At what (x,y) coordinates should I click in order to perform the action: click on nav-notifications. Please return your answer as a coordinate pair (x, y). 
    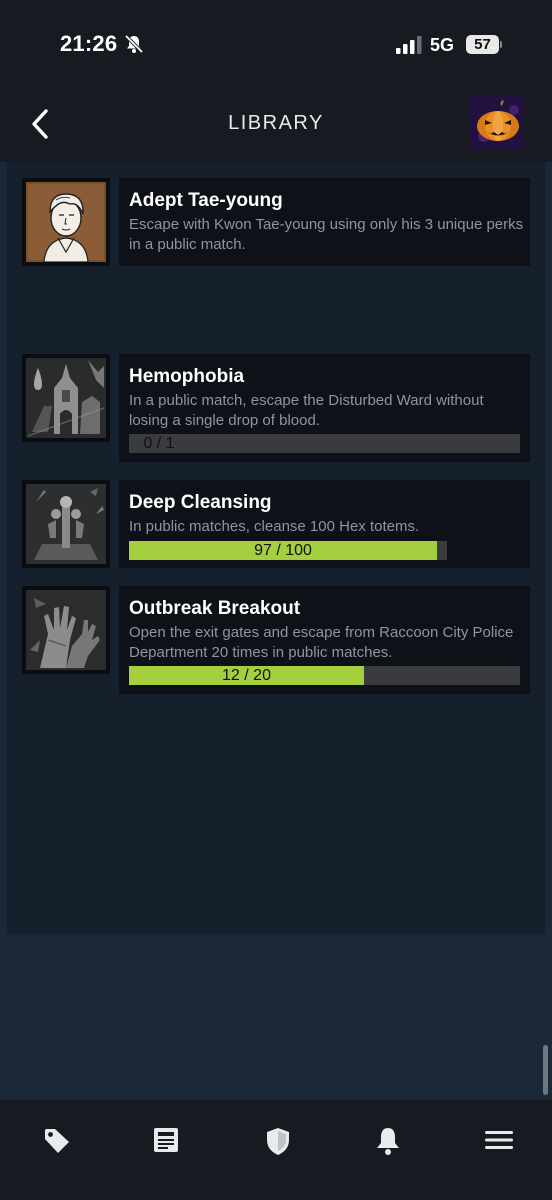
    Looking at the image, I should click on (388, 1141).